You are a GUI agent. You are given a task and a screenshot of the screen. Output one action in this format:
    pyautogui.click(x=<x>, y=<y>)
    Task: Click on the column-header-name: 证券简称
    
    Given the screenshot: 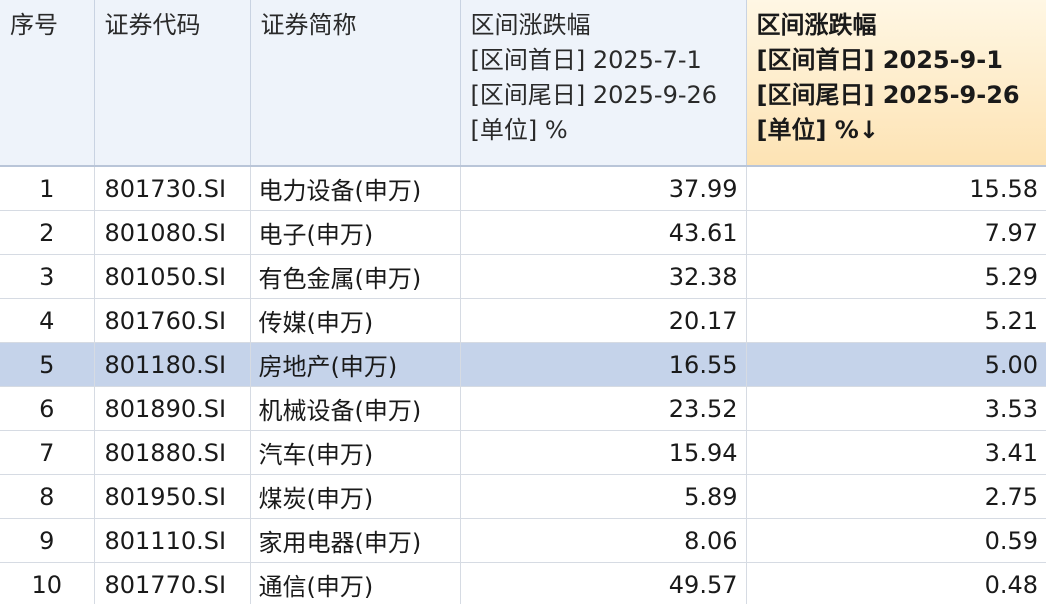 What is the action you would take?
    pyautogui.click(x=355, y=83)
    